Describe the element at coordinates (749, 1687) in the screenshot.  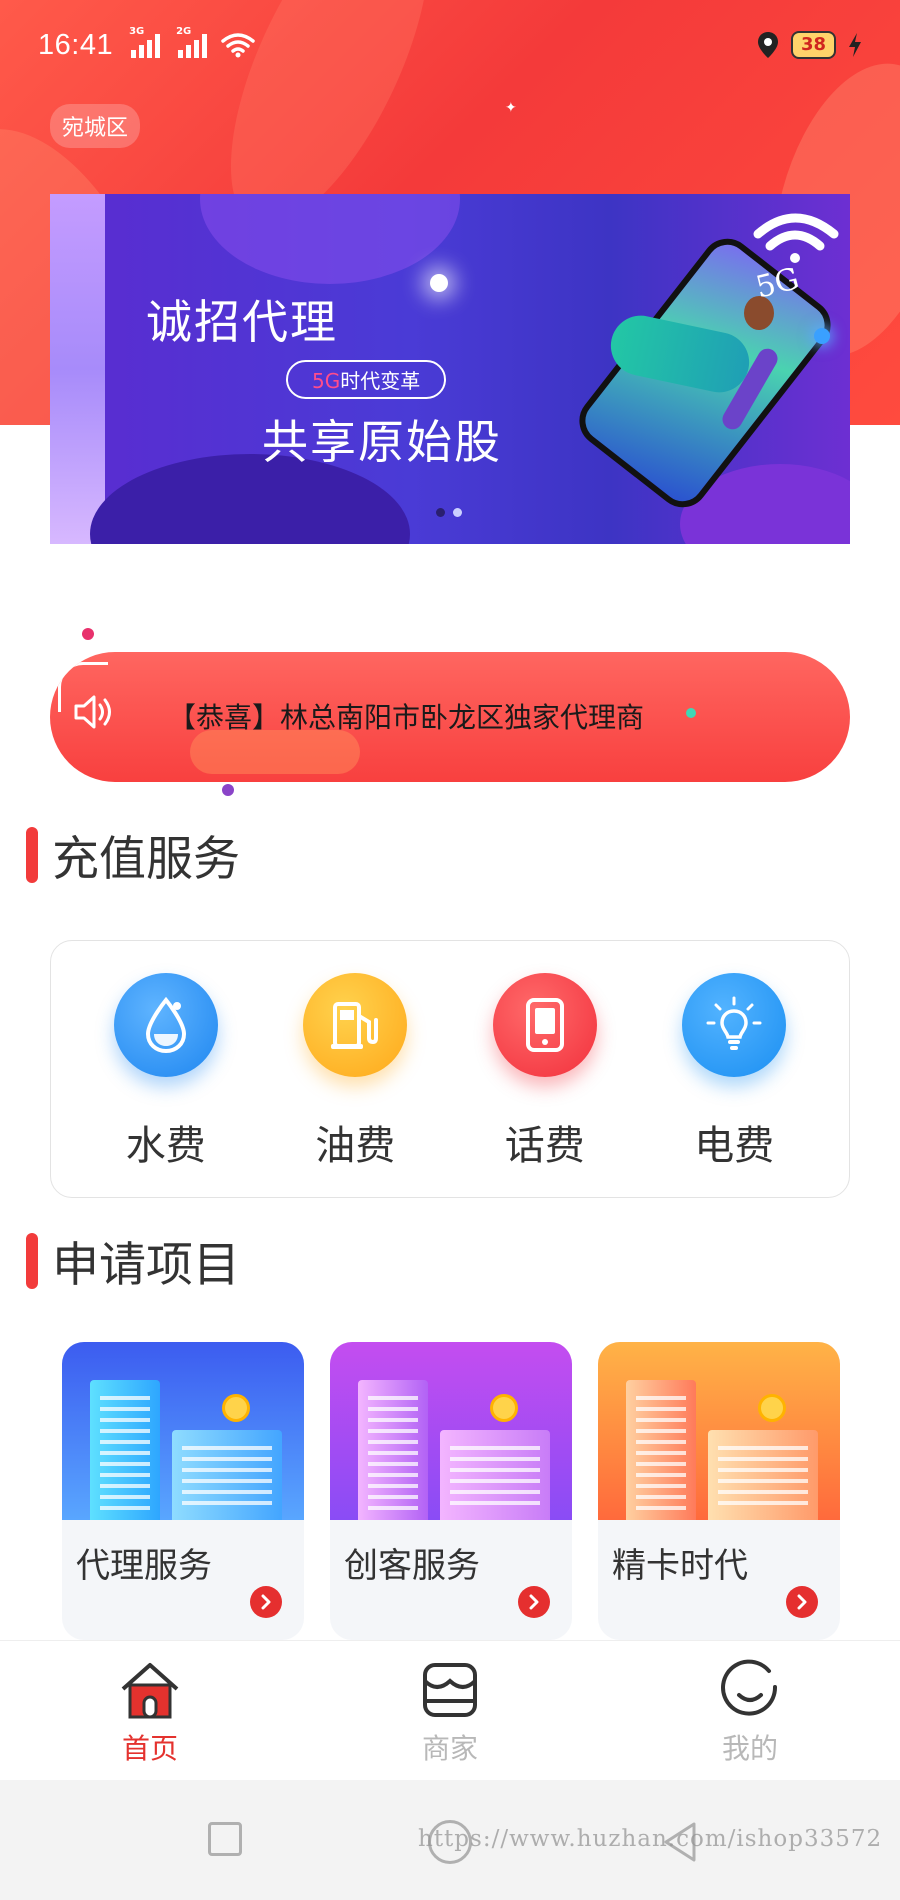
I see `profile-icon` at that location.